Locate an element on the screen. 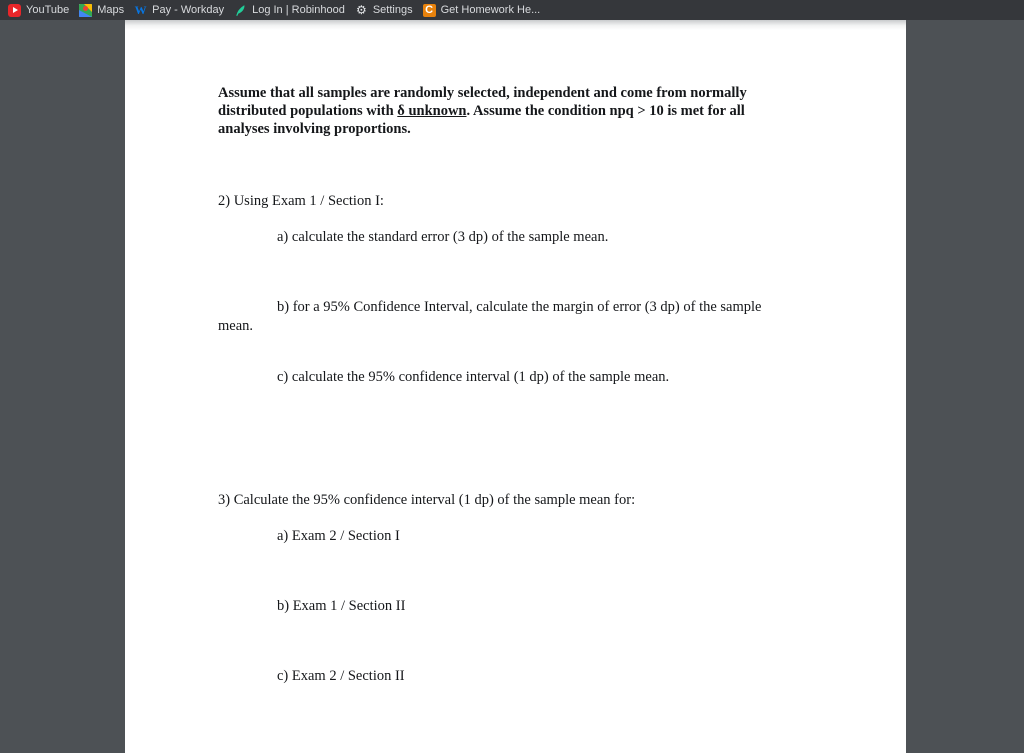 This screenshot has height=753, width=1024. question-2b-continuation: mean. is located at coordinates (236, 326).